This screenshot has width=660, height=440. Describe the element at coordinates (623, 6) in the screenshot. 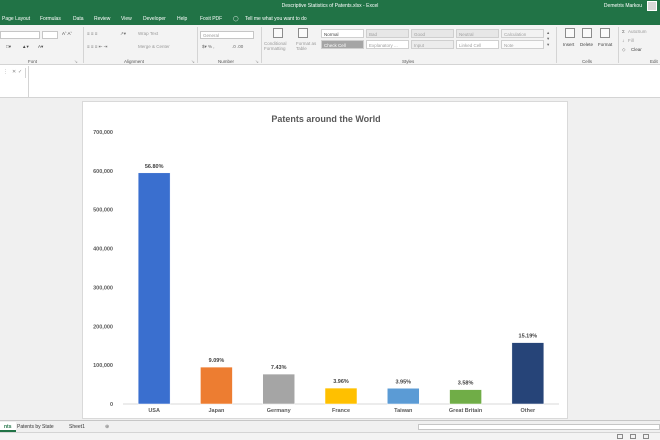

I see `user-name: Demetris Markou` at that location.